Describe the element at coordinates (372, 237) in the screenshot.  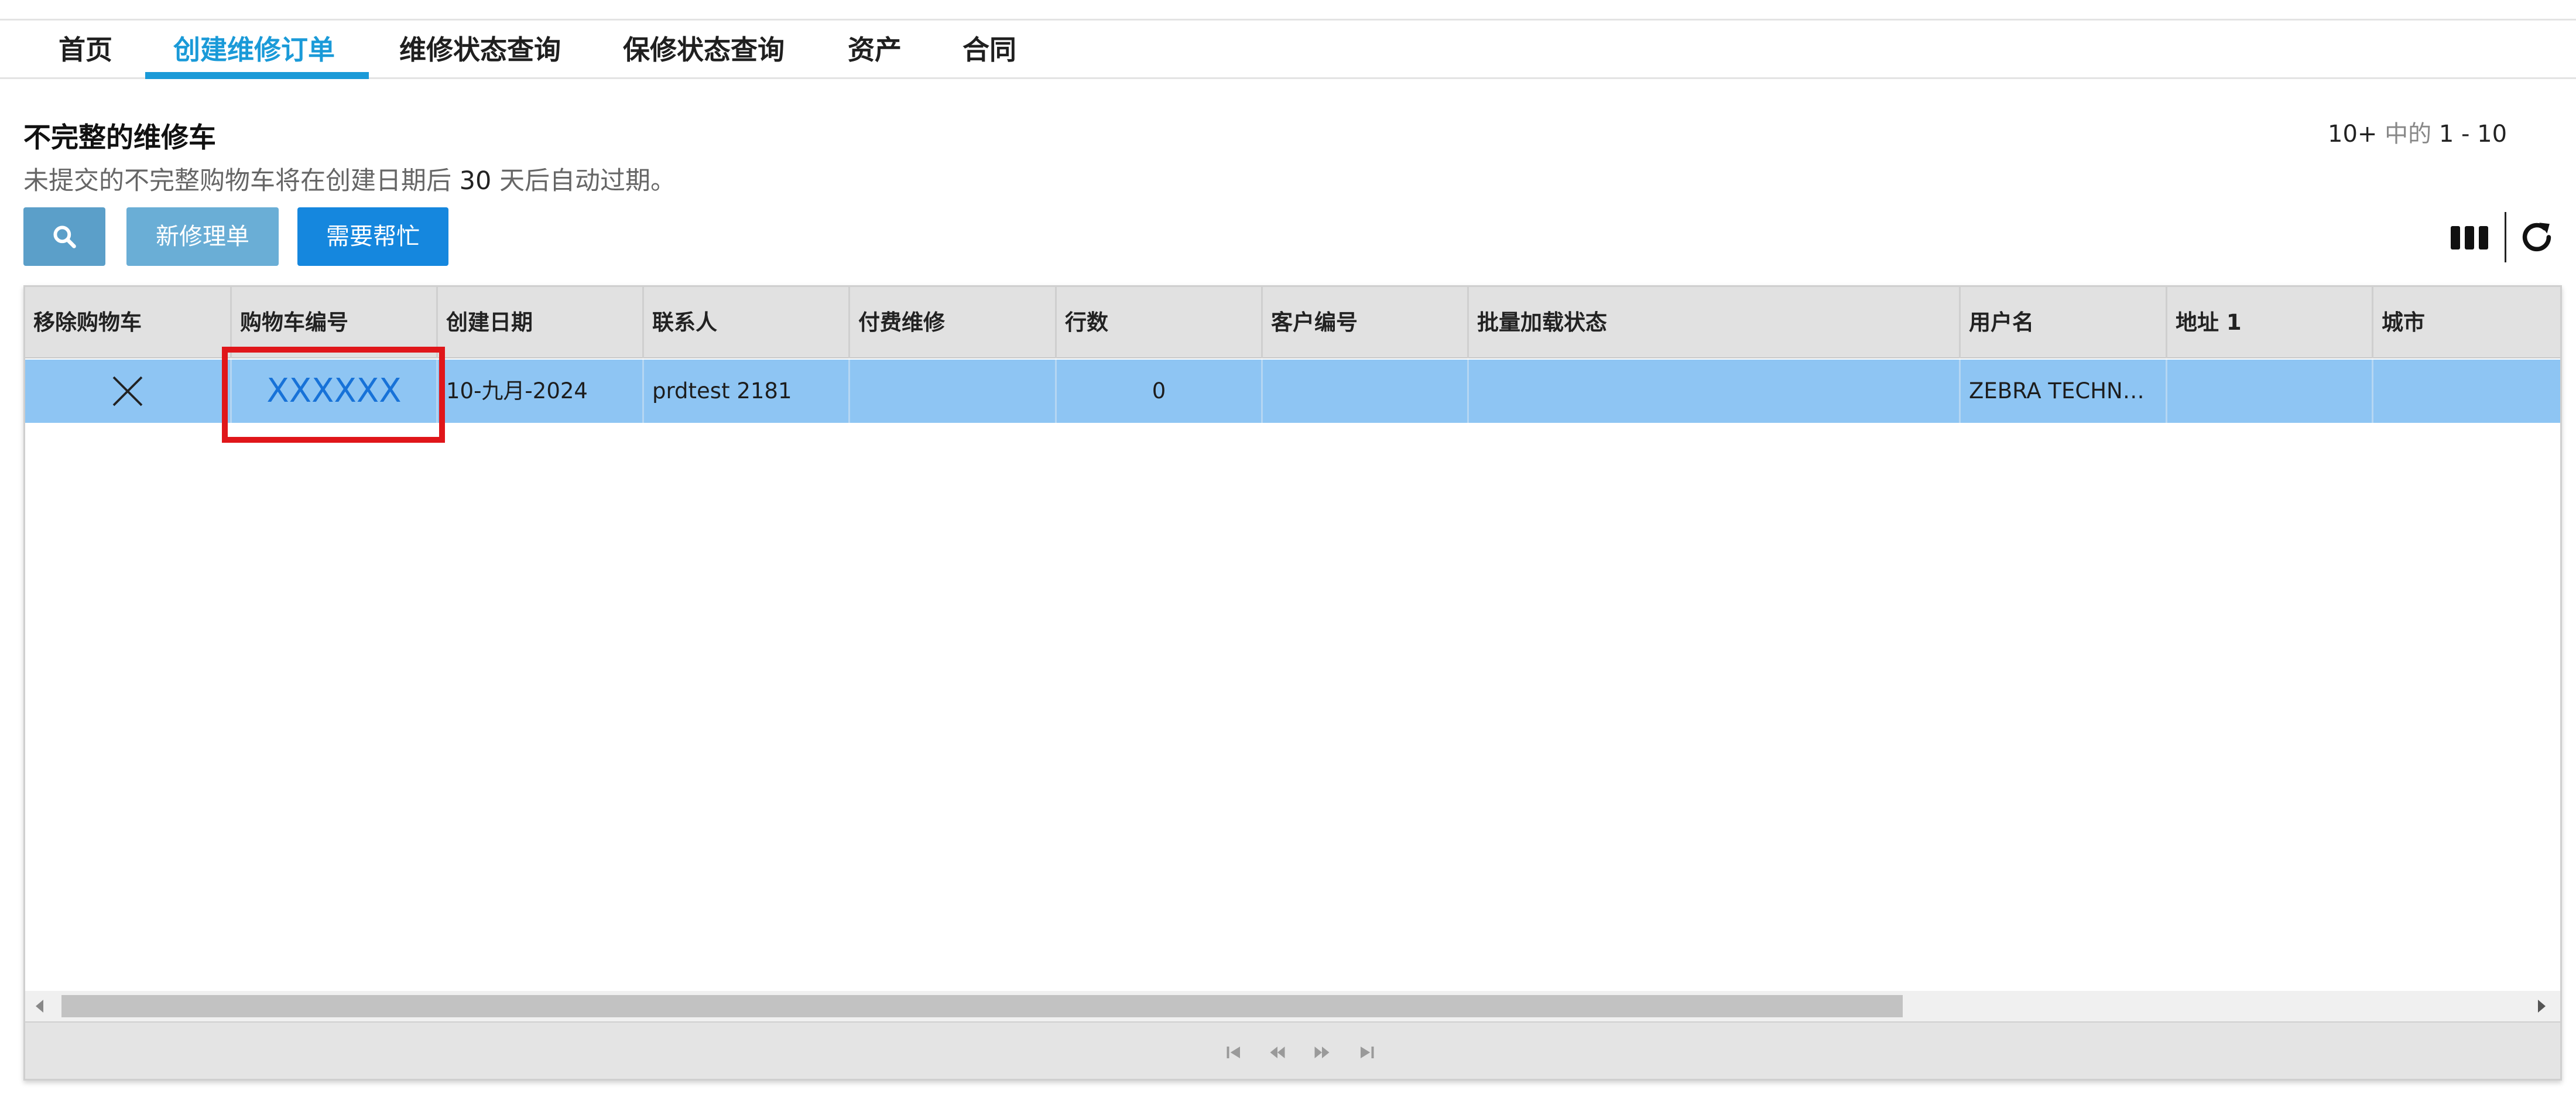
I see `help-button: 需要帮忙` at that location.